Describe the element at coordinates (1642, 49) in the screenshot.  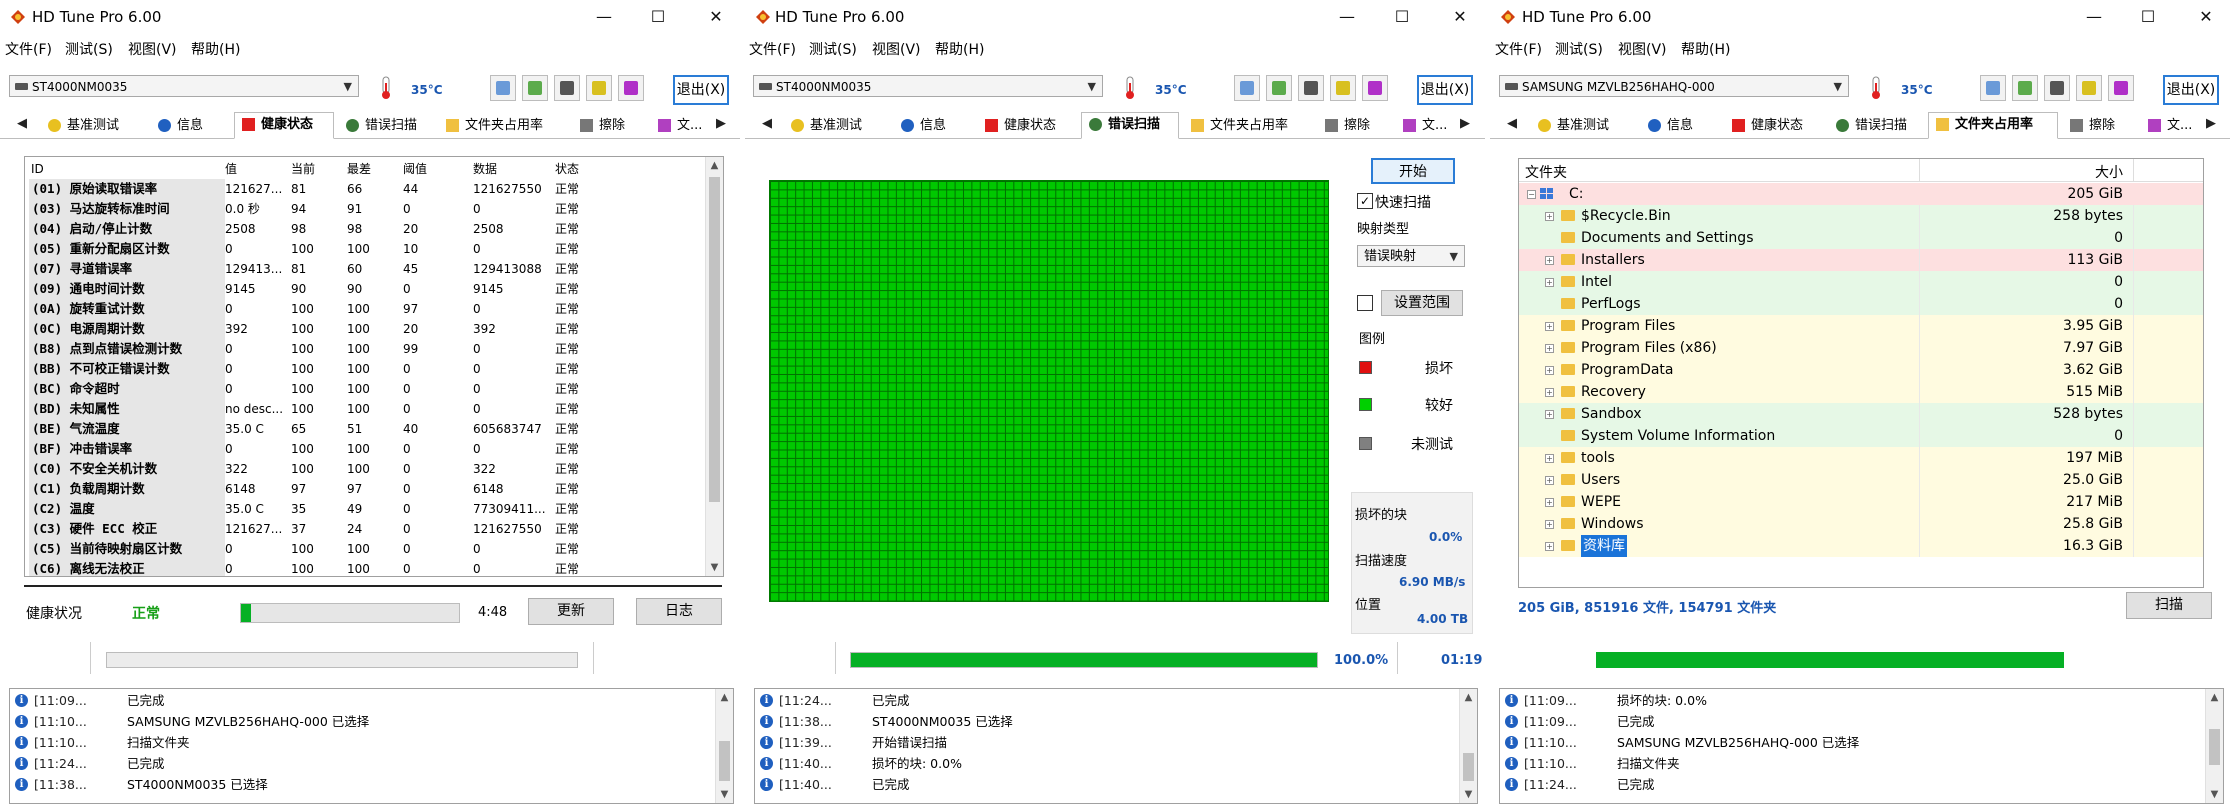
I see `menu-view: 视图(V)` at that location.